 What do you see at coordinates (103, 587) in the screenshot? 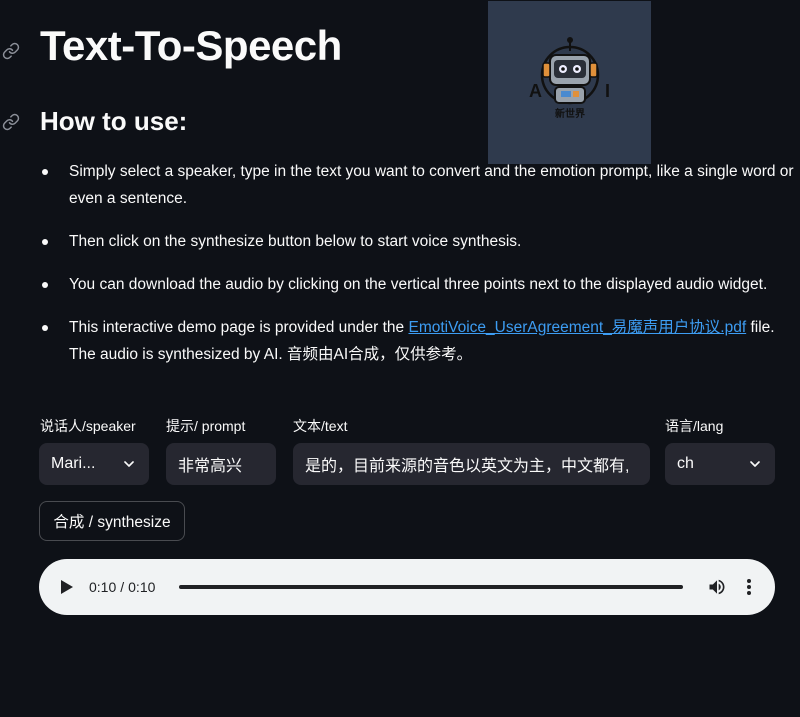
I see `audio-current-time: 0:10` at bounding box center [103, 587].